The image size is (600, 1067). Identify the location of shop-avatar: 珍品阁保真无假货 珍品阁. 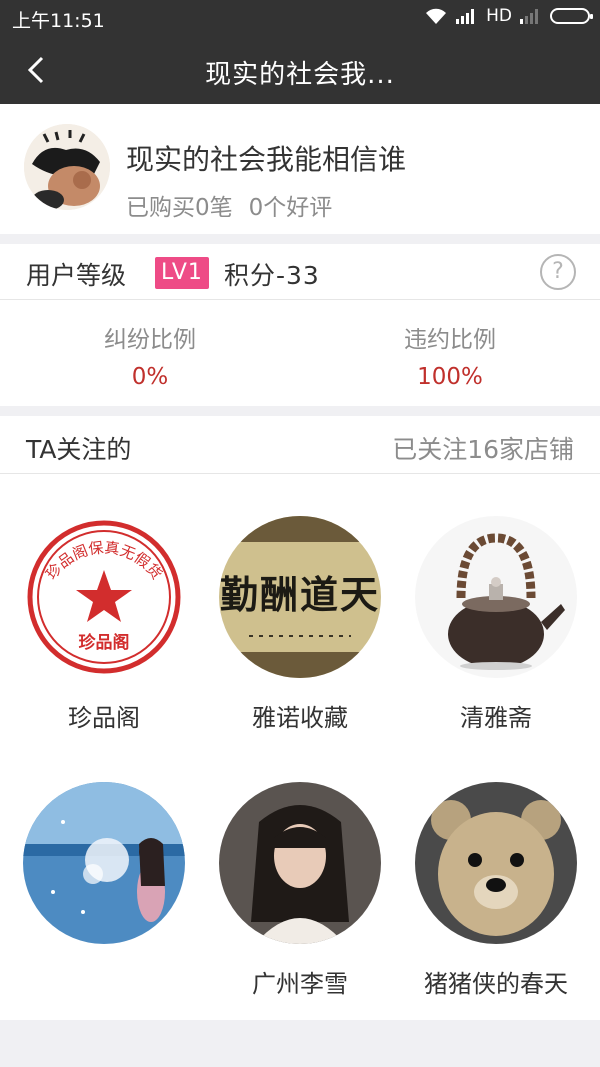
(104, 597).